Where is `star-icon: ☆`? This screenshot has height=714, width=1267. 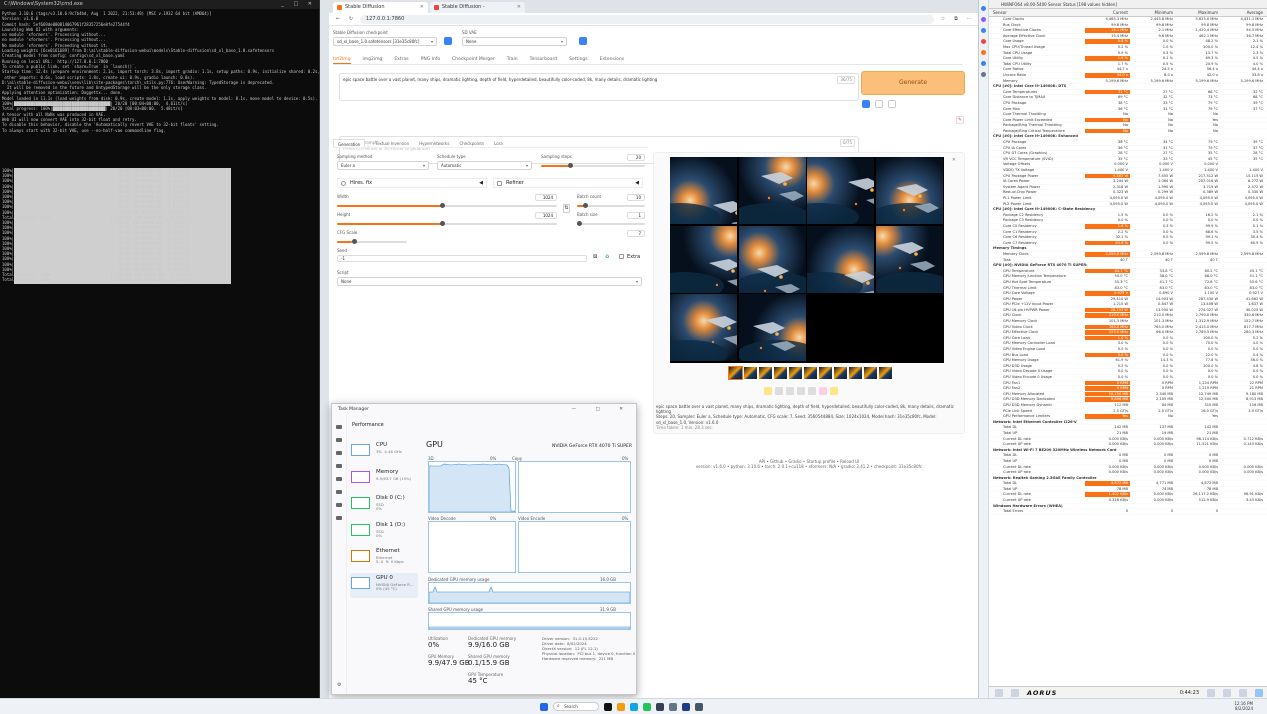
star-icon: ☆ is located at coordinates (943, 19).